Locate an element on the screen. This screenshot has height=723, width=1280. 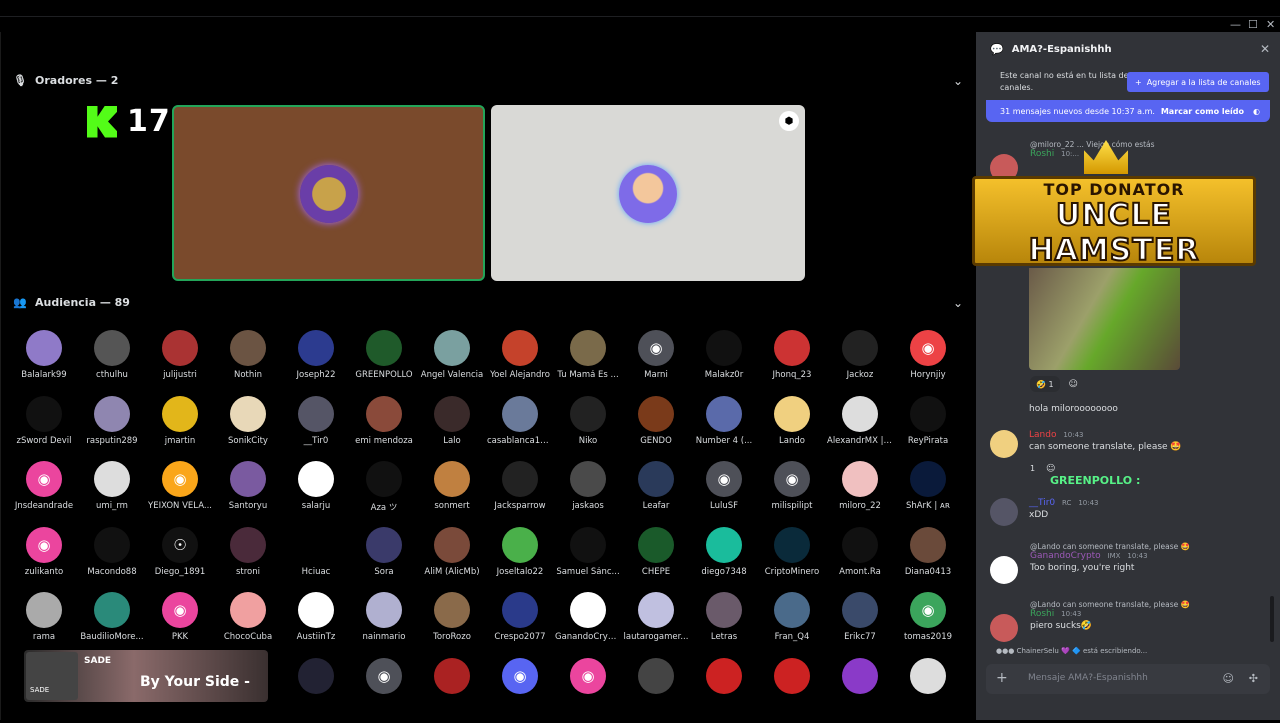
audience-member: ShArK | ᴀʀ is located at coordinates (928, 494).